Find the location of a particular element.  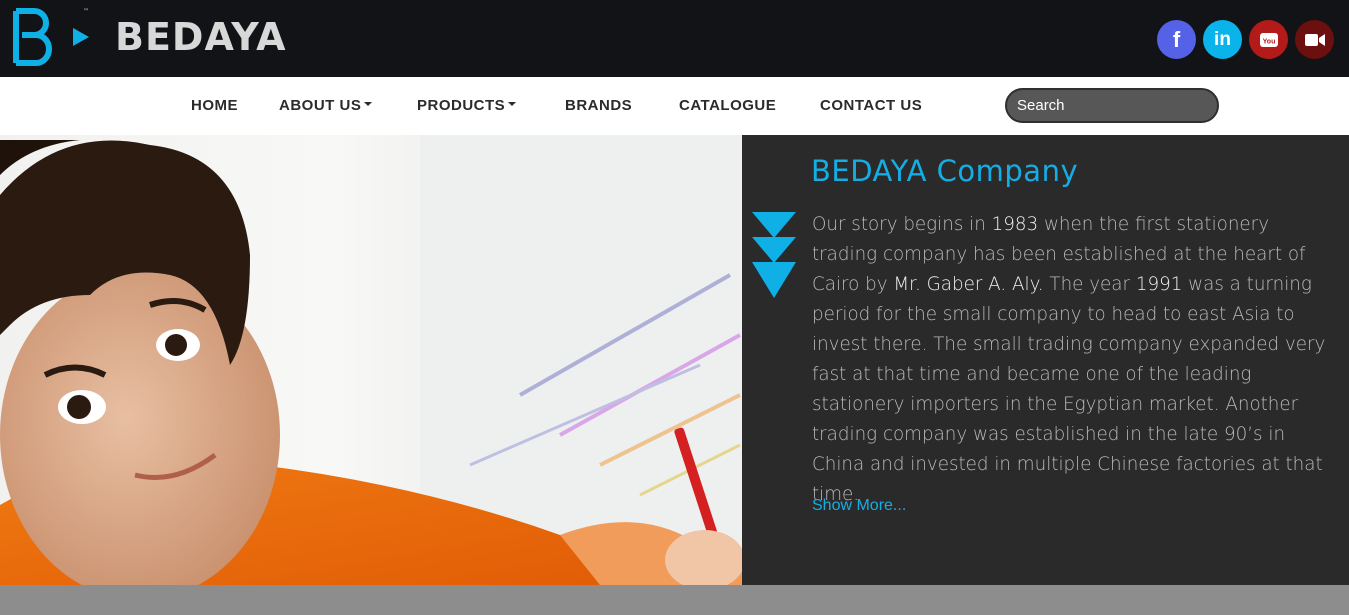

youtube-icon: You is located at coordinates (1268, 39).